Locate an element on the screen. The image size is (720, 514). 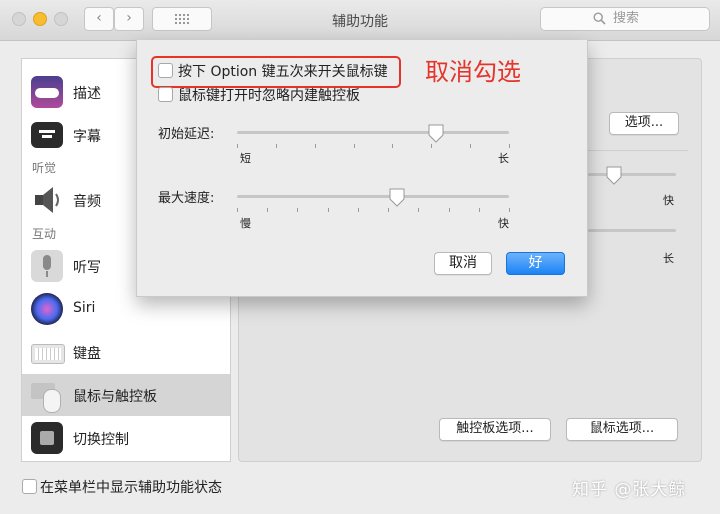
max-speed-label: 最大速度: is located at coordinates (186, 198).